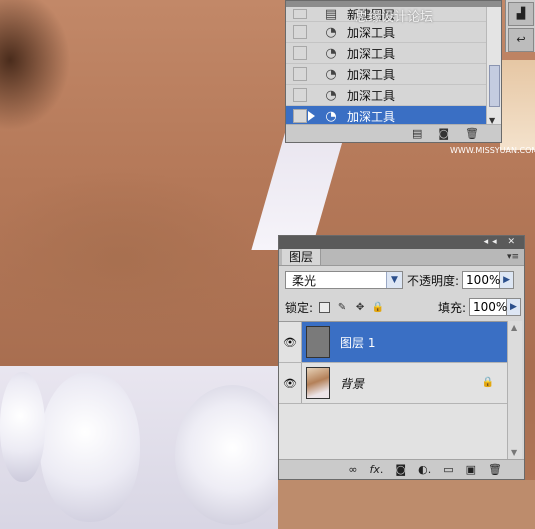  Describe the element at coordinates (513, 257) in the screenshot. I see `panel-menu-icon: ▾≡` at that location.